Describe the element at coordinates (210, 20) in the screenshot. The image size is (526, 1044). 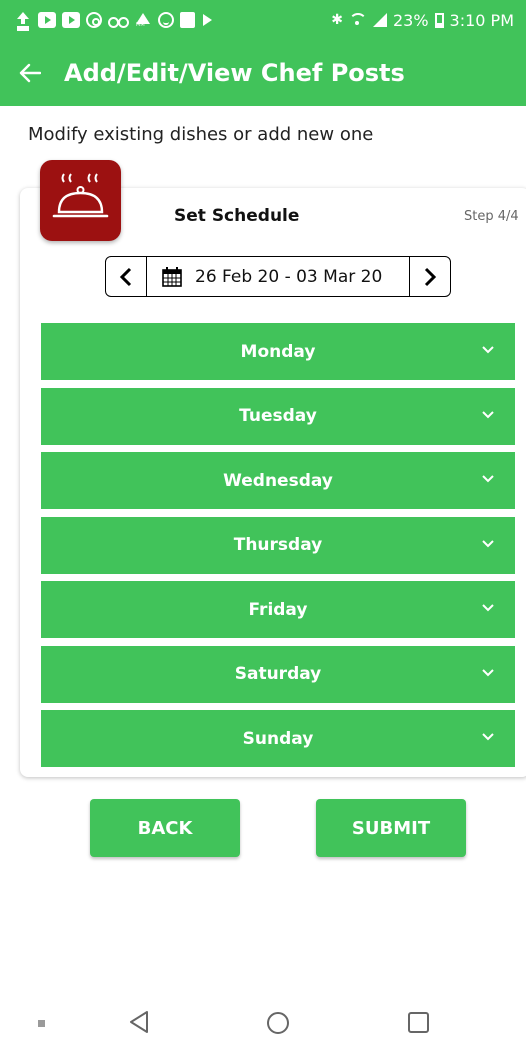
I see `play-icon` at that location.